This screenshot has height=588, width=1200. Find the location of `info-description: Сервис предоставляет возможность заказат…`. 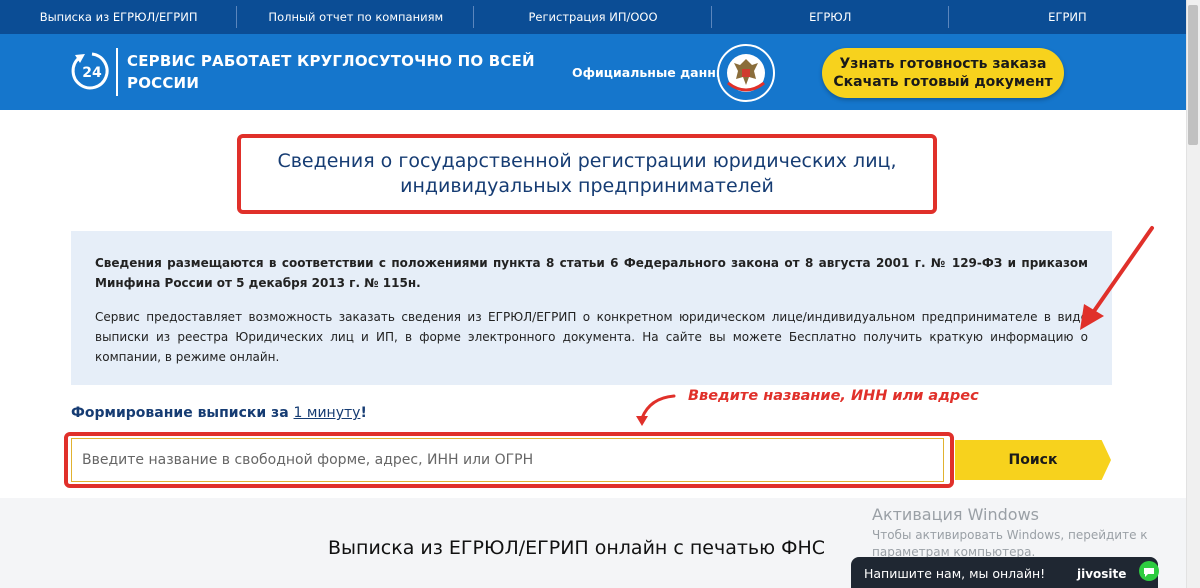

info-description: Сервис предоставляет возможность заказат… is located at coordinates (591, 337).